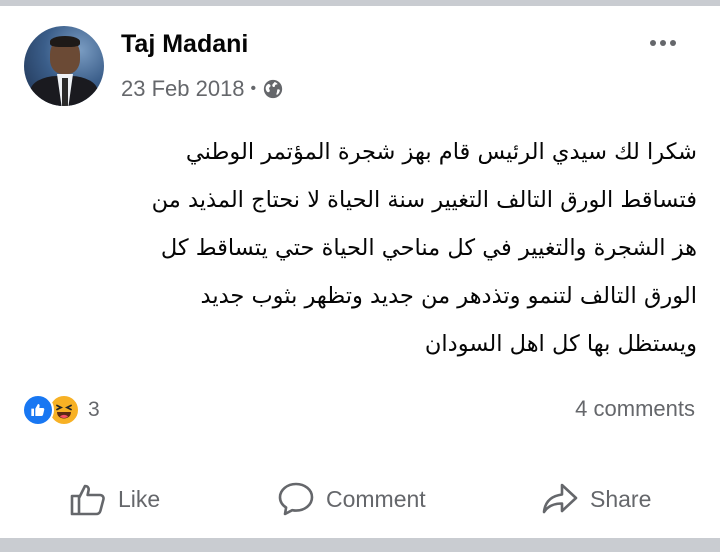 This screenshot has height=552, width=720. Describe the element at coordinates (376, 498) in the screenshot. I see `comment-label: Comment` at that location.